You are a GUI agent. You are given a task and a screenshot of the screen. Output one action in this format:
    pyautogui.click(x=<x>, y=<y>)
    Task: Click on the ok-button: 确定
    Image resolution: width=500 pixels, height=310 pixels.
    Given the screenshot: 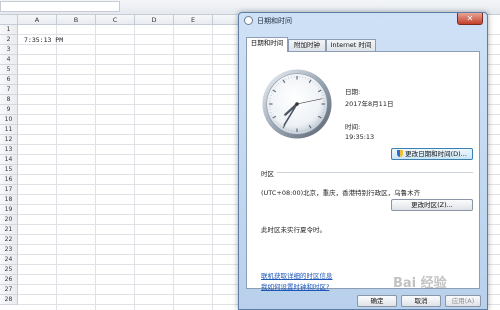 What is the action you would take?
    pyautogui.click(x=377, y=301)
    